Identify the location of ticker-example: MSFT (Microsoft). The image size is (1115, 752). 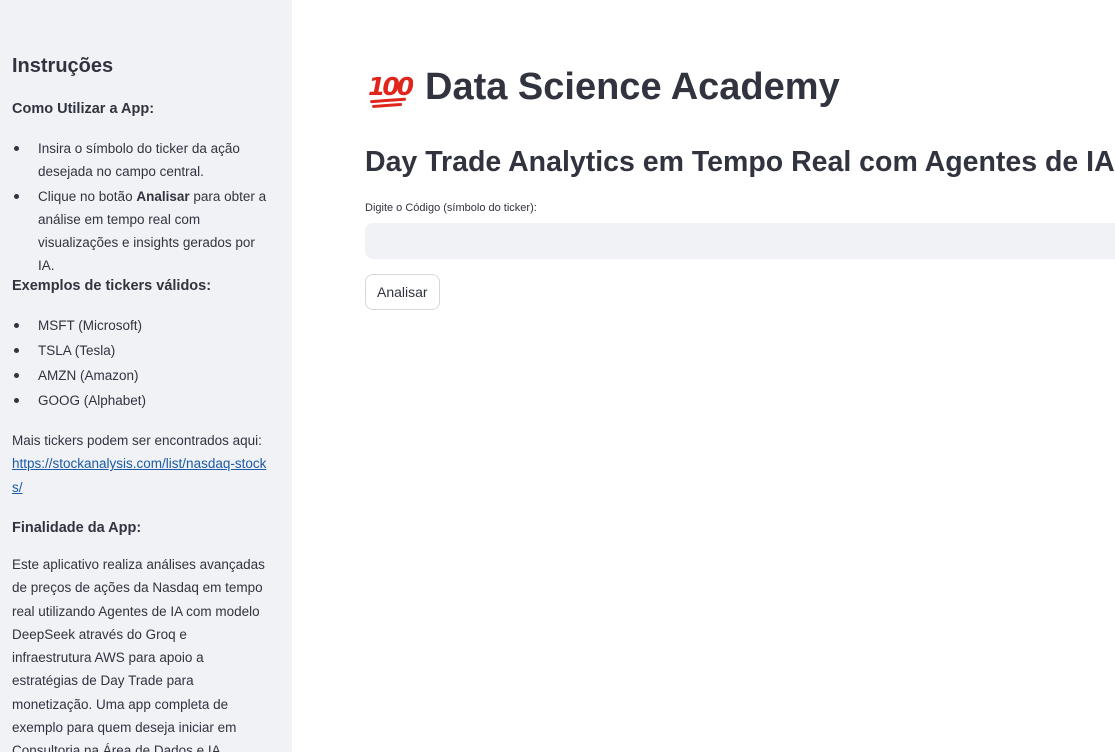
(90, 325).